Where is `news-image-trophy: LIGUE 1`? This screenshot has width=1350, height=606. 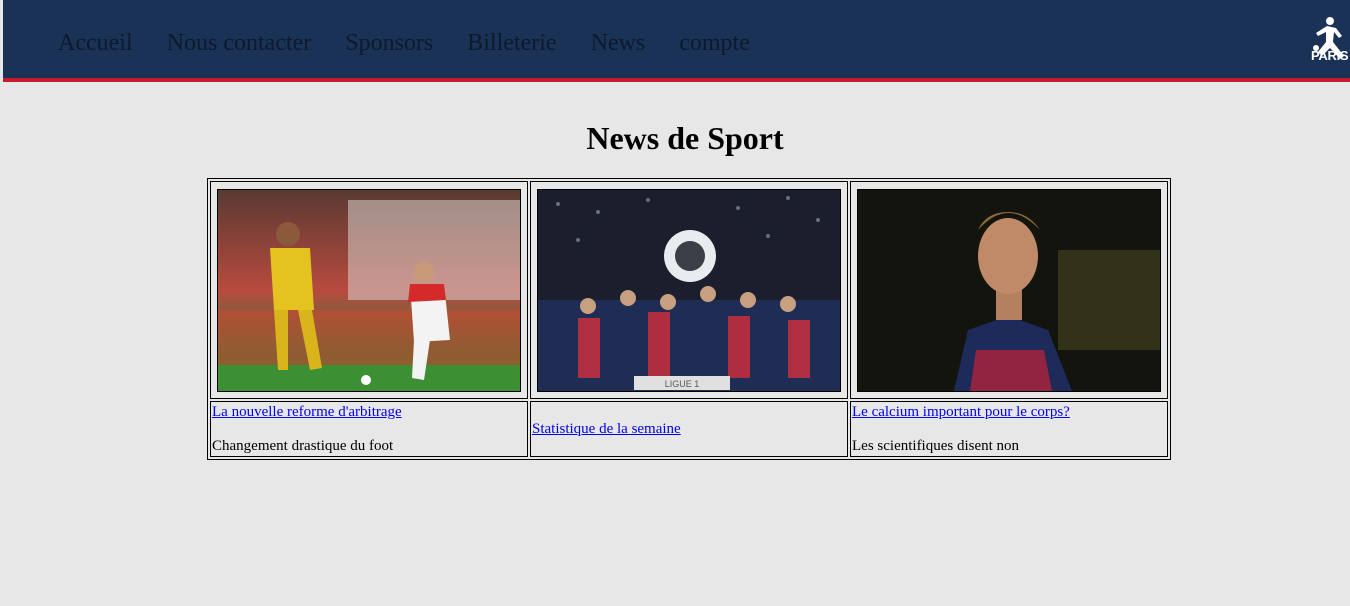
news-image-trophy: LIGUE 1 is located at coordinates (689, 290).